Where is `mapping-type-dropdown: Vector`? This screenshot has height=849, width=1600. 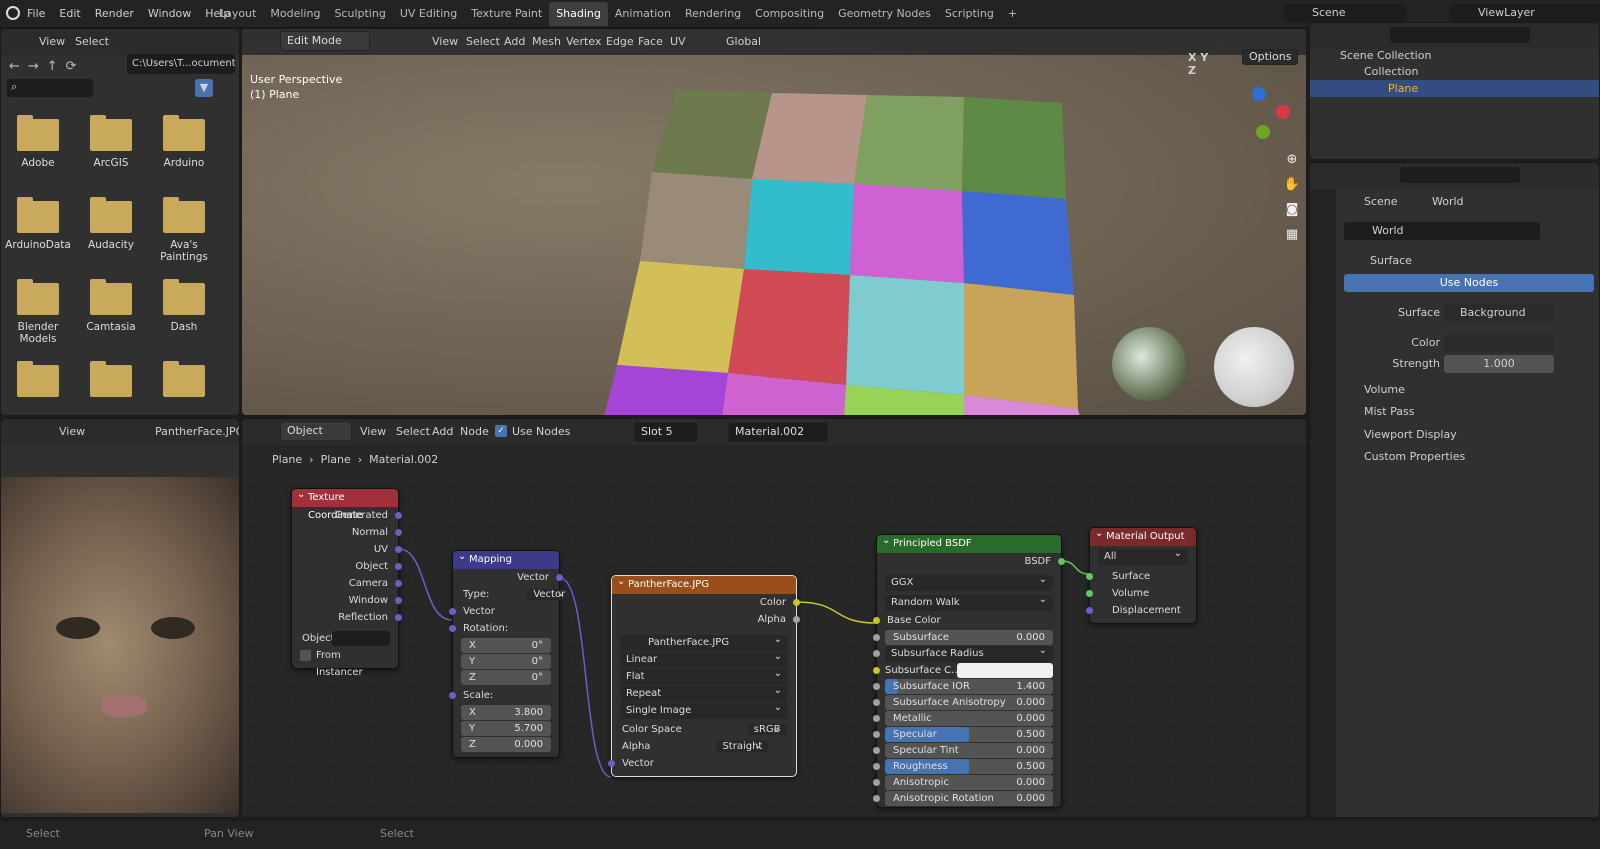
mapping-type-dropdown: Vector is located at coordinates (549, 594).